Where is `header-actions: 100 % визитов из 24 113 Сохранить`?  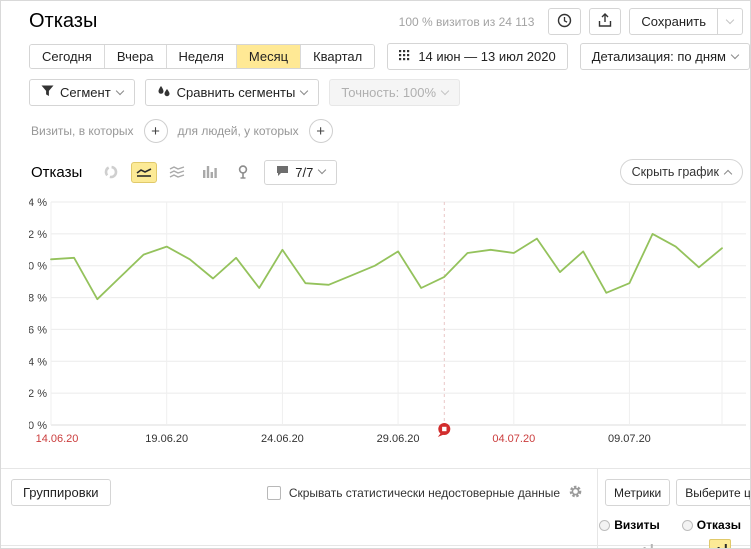 header-actions: 100 % визитов из 24 113 Сохранить is located at coordinates (571, 21).